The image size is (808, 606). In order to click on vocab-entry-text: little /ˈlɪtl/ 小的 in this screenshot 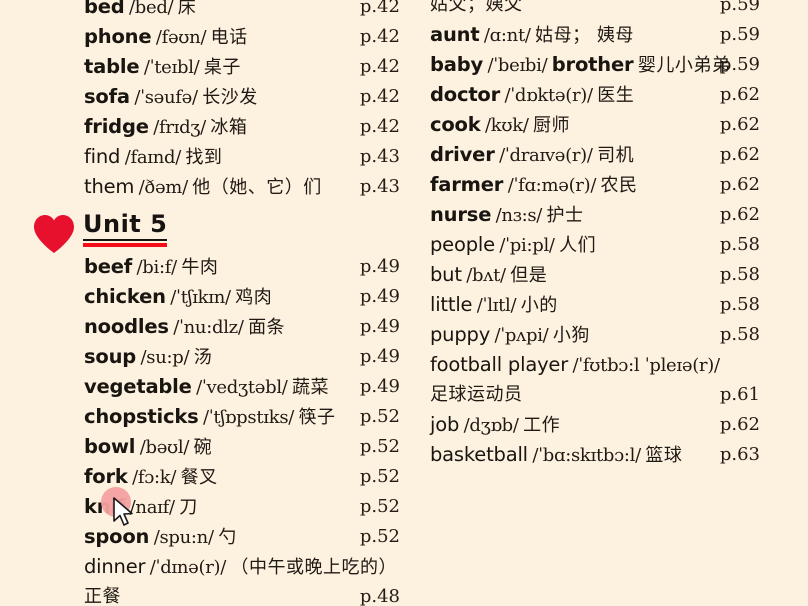, I will do `click(494, 306)`.